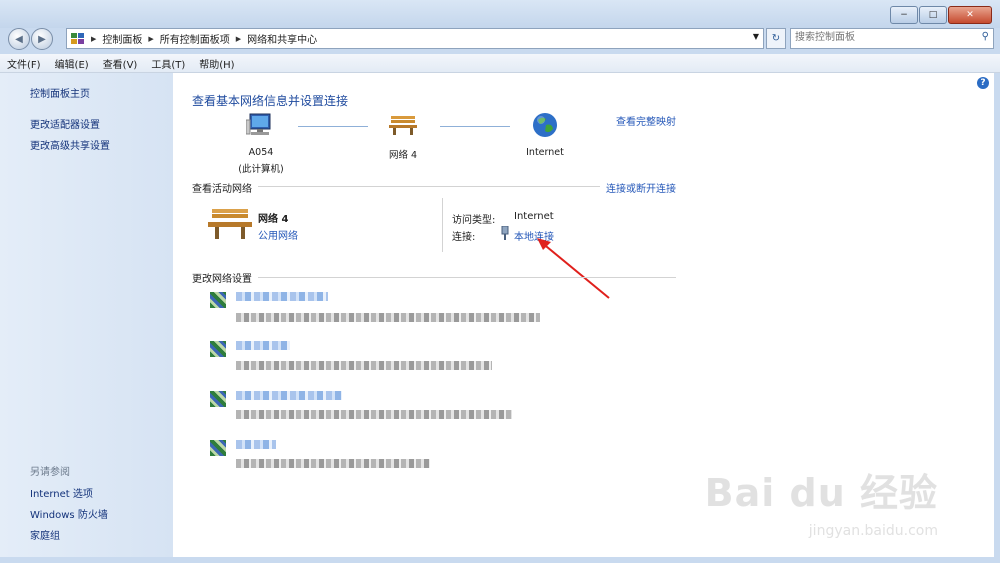 Image resolution: width=1000 pixels, height=563 pixels. Describe the element at coordinates (282, 38) in the screenshot. I see `breadcrumb-network-center: 网络和共享中心` at that location.